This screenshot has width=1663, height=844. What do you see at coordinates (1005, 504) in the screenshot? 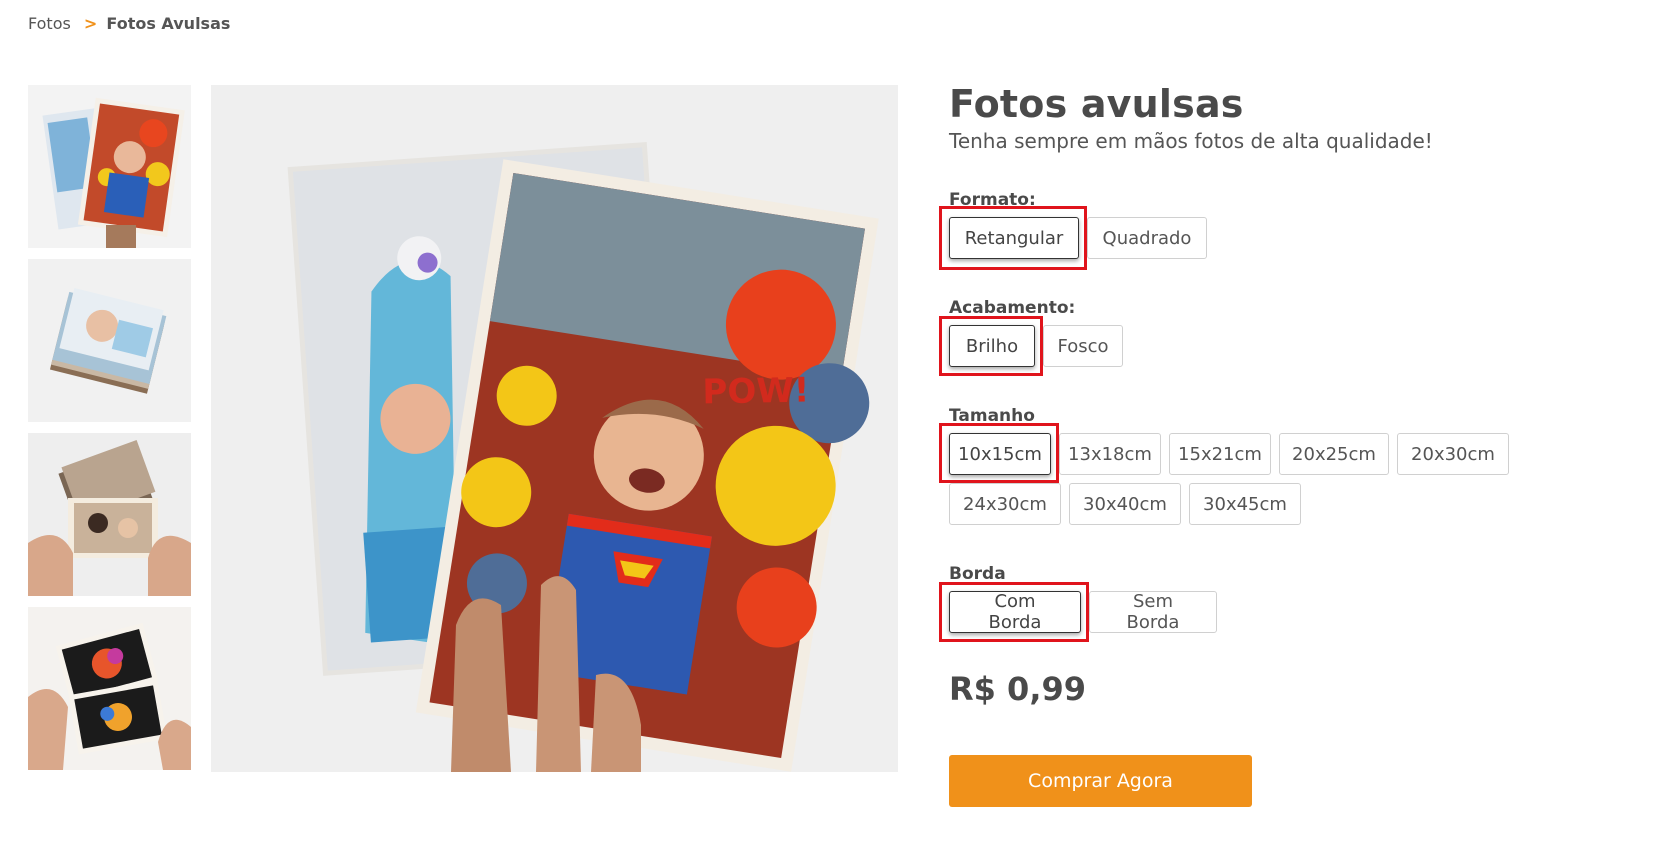
I see `tamanho-24x30-button: 24x30cm` at bounding box center [1005, 504].